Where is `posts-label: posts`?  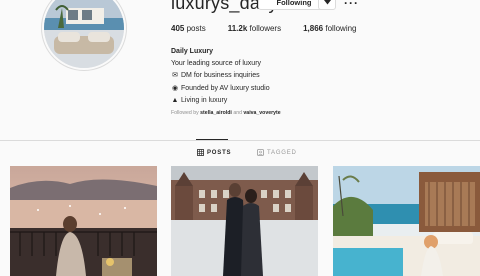
posts-label: posts is located at coordinates (196, 28).